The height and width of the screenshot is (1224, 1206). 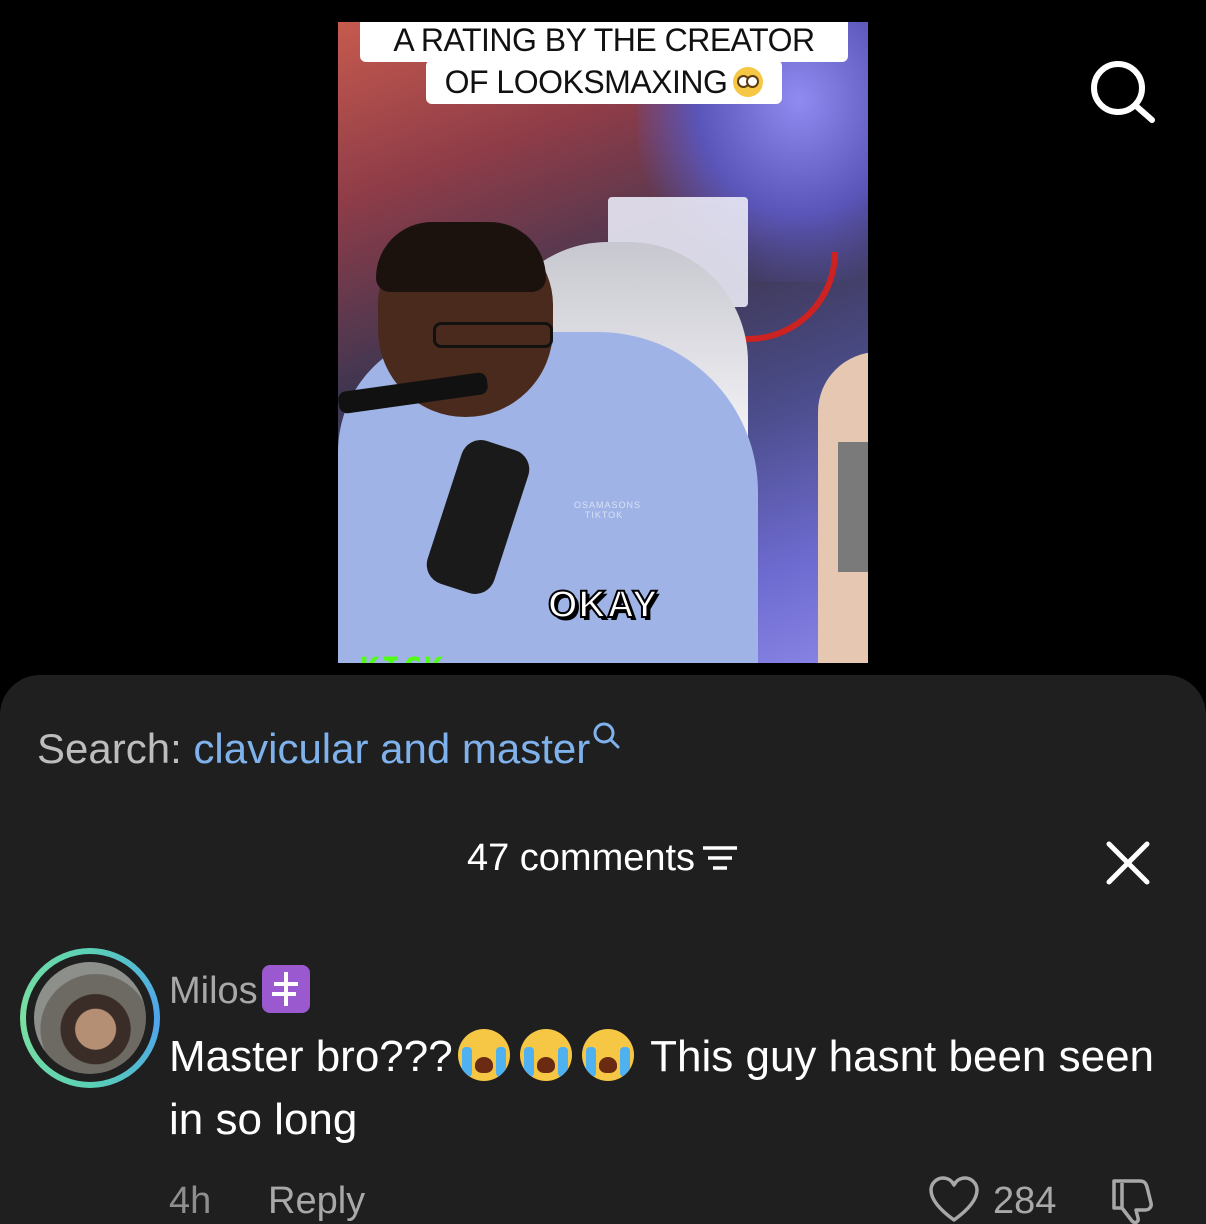 I want to click on video-title-line2: OF LOOKSMAXING, so click(x=586, y=82).